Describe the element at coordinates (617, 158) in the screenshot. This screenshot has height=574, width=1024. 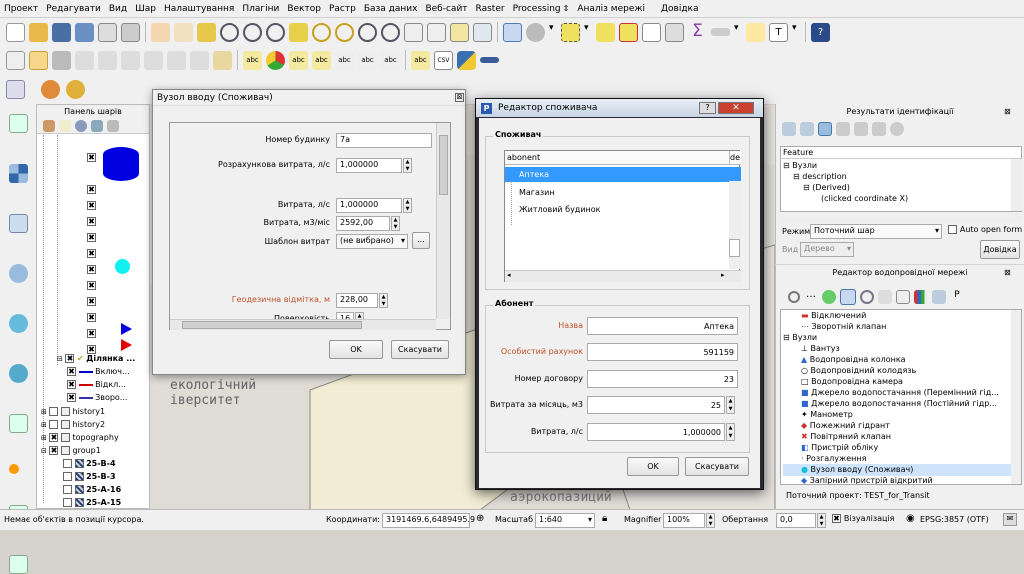
I see `column-header-abonent: abonent` at that location.